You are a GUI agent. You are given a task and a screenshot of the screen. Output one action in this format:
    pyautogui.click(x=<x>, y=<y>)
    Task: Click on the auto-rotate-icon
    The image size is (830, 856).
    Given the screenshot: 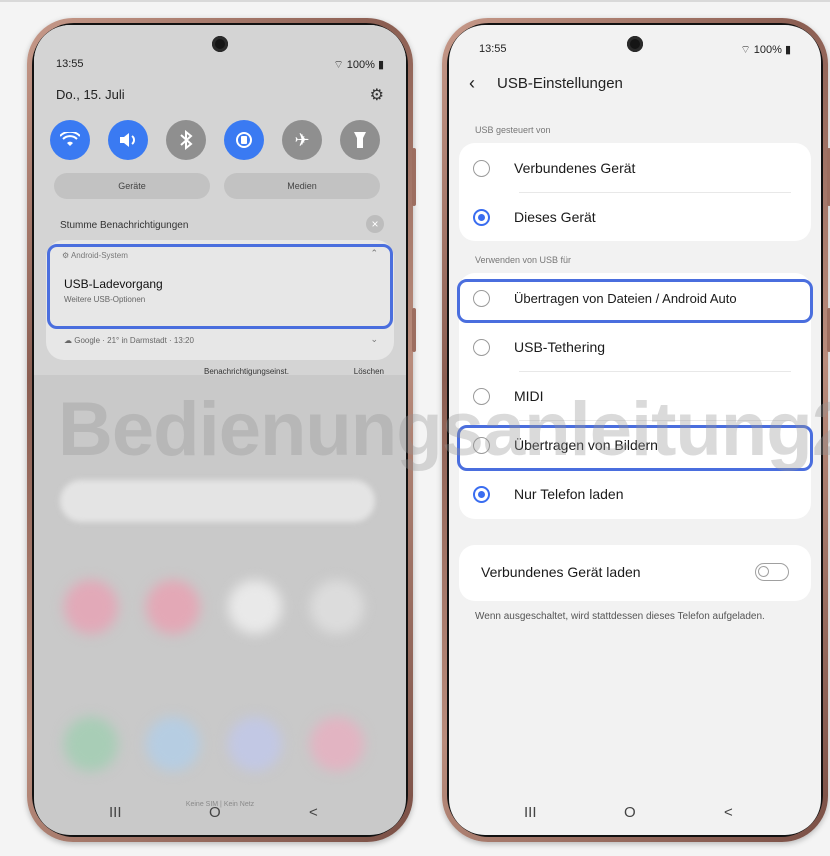 What is the action you would take?
    pyautogui.click(x=244, y=140)
    